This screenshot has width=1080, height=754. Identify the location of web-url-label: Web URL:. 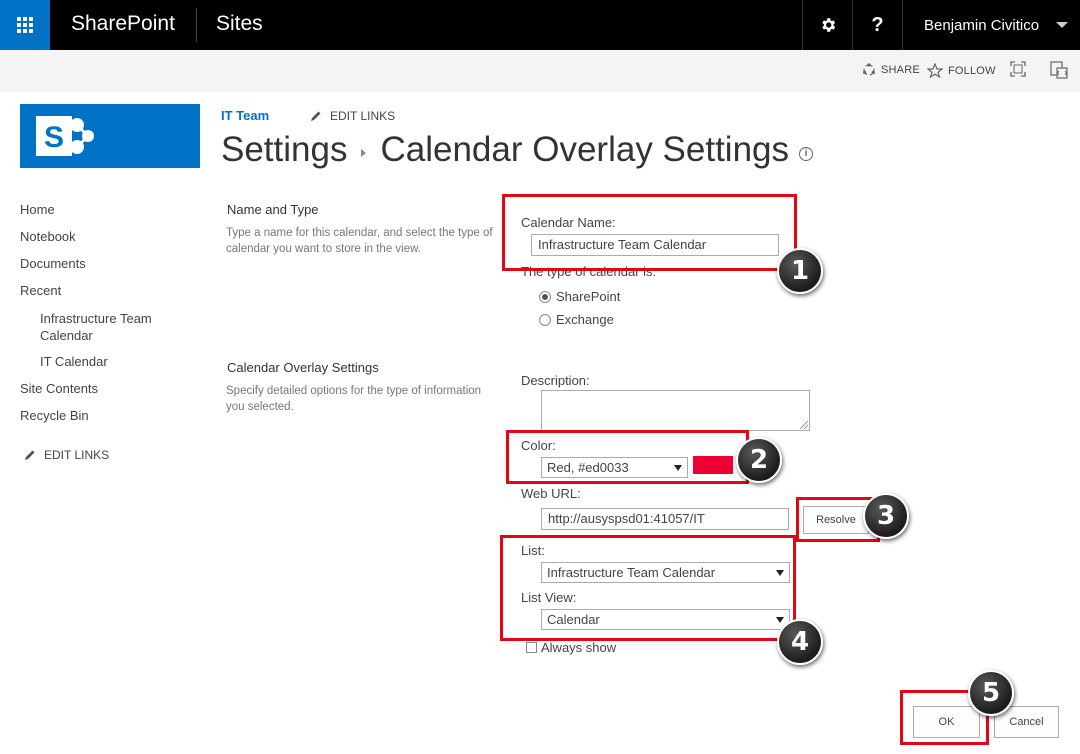
(551, 493).